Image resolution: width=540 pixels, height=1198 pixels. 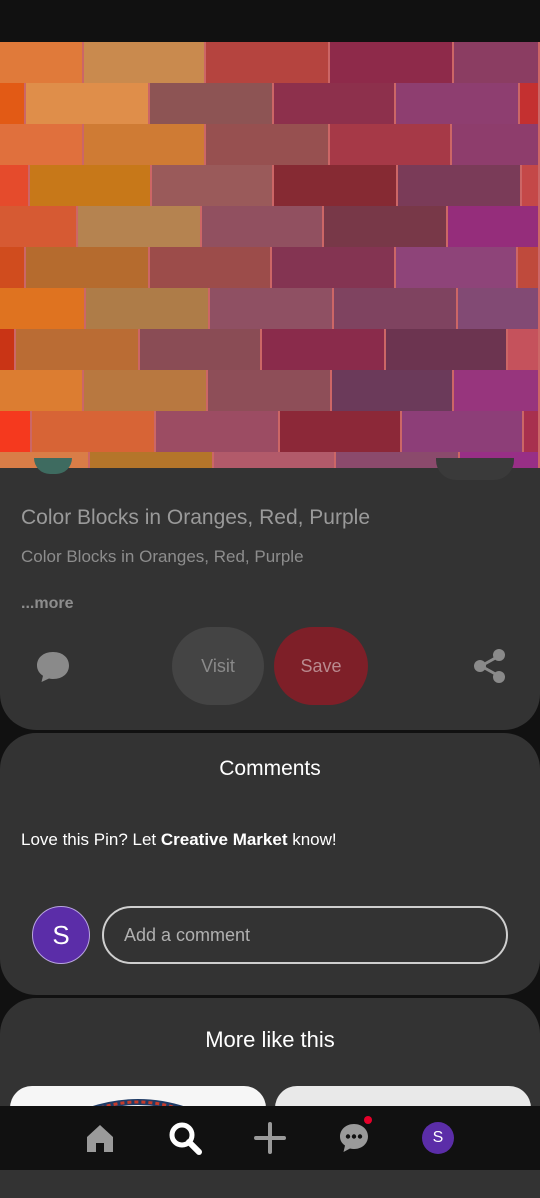 I want to click on search-icon, so click(x=185, y=1138).